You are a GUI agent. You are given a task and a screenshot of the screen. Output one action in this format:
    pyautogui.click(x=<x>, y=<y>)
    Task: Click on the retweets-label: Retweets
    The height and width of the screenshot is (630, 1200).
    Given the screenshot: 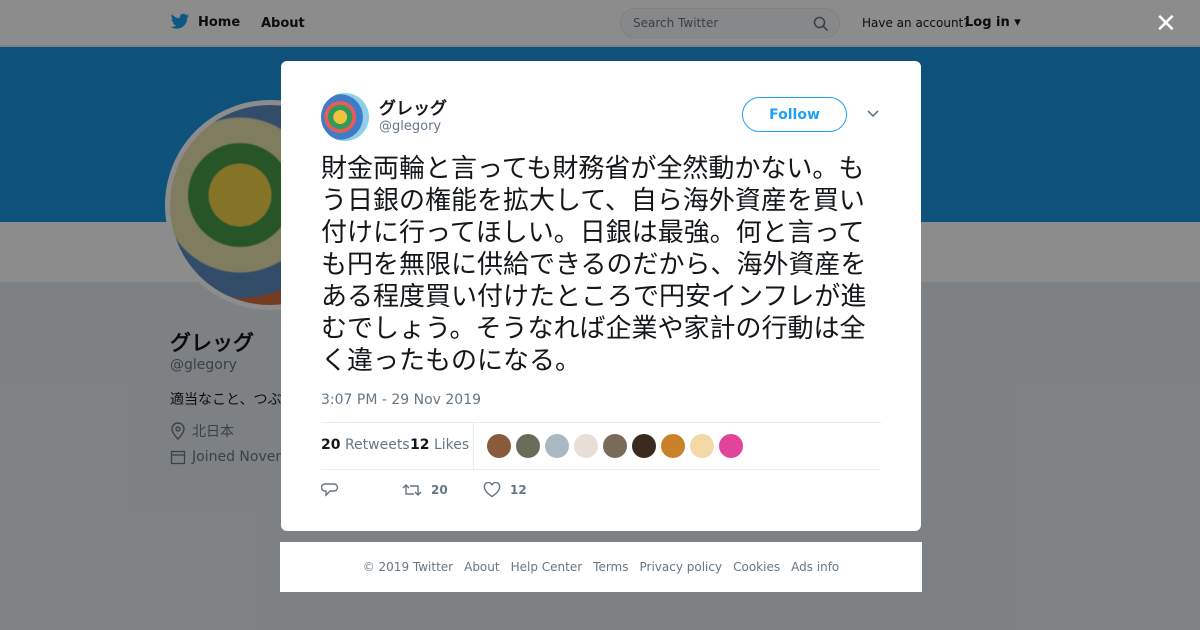 What is the action you would take?
    pyautogui.click(x=377, y=445)
    